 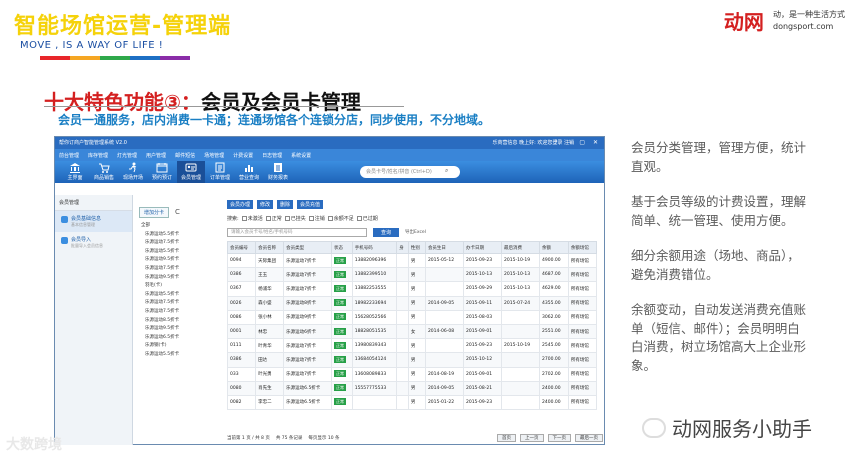 I want to click on export-excel-button: 导出Excel, so click(x=415, y=232).